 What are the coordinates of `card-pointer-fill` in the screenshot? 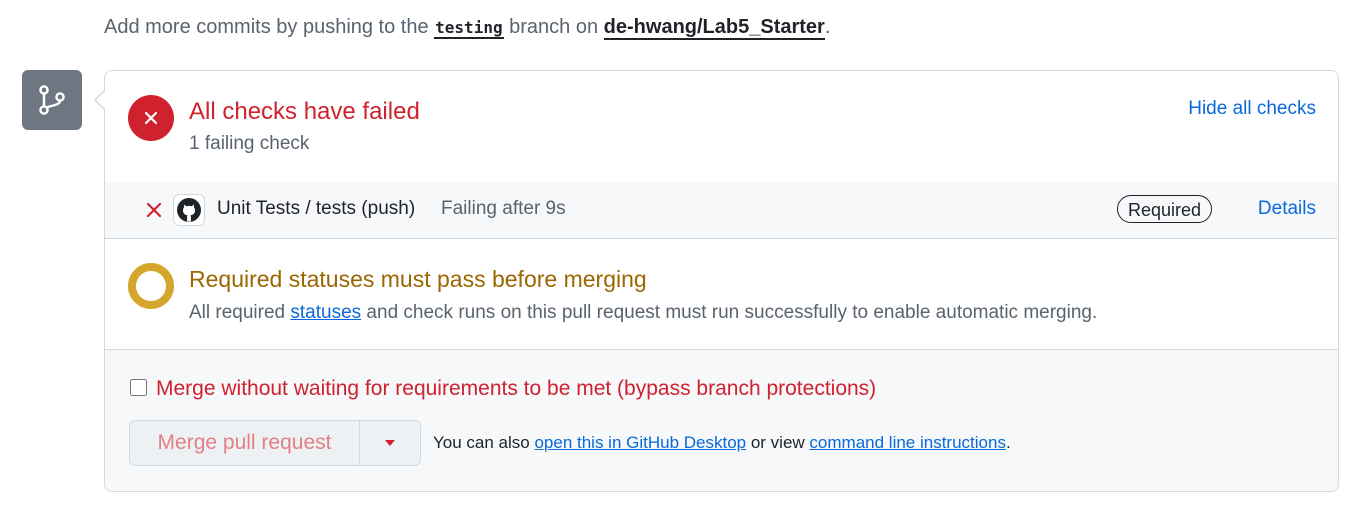 It's located at (100, 100).